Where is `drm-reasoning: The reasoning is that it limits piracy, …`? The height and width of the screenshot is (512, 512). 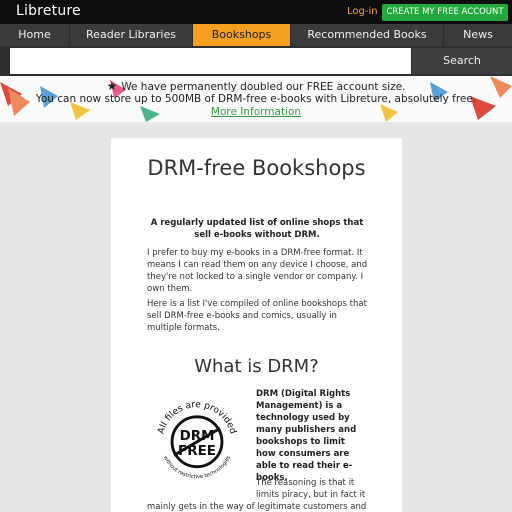
drm-reasoning: The reasoning is that it limits piracy, … is located at coordinates (311, 489).